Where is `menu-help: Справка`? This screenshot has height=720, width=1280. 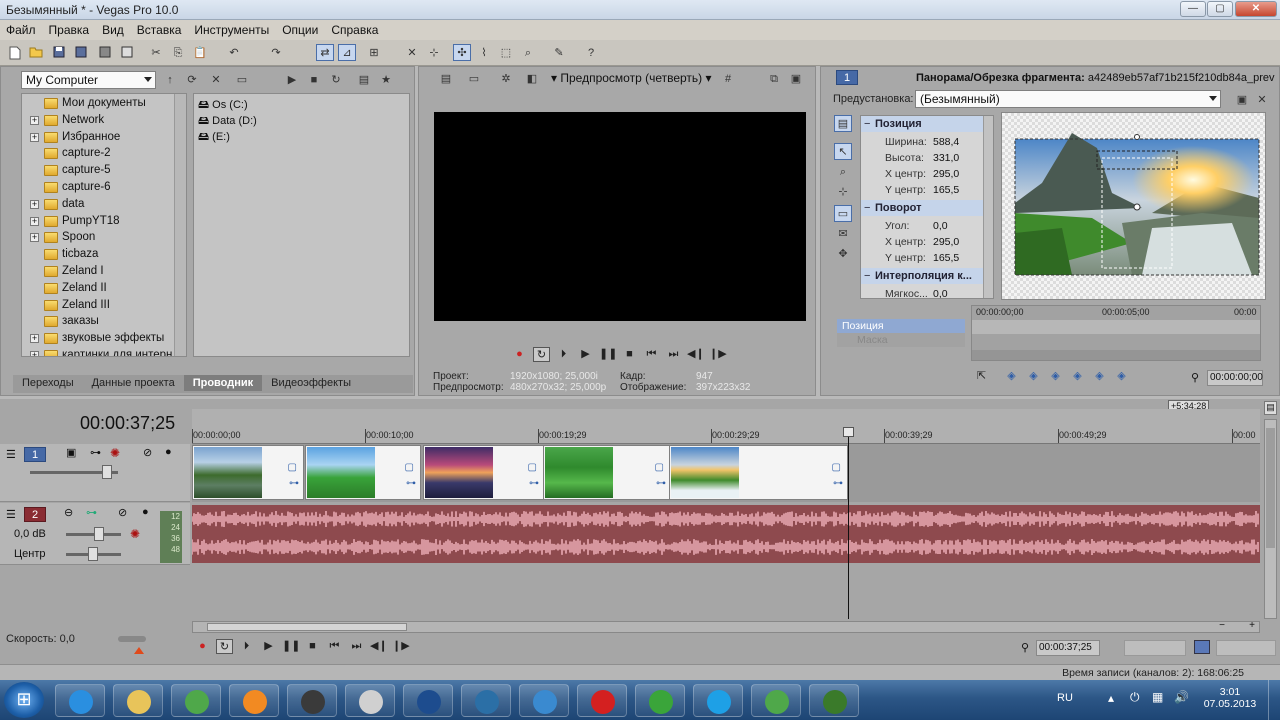
menu-help: Справка is located at coordinates (355, 28).